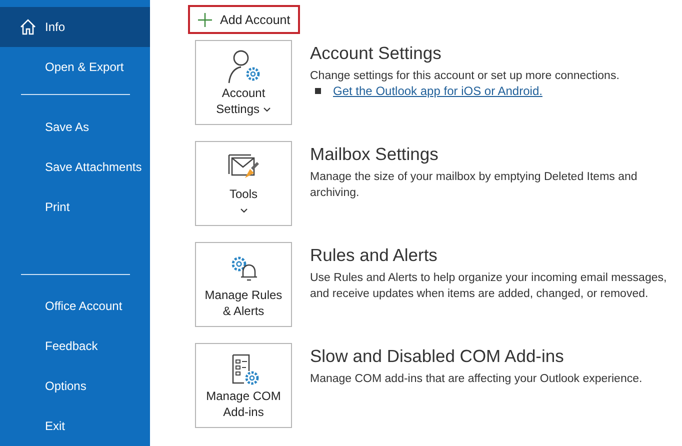  What do you see at coordinates (243, 385) in the screenshot?
I see `tile-button: Manage COM Add-ins` at bounding box center [243, 385].